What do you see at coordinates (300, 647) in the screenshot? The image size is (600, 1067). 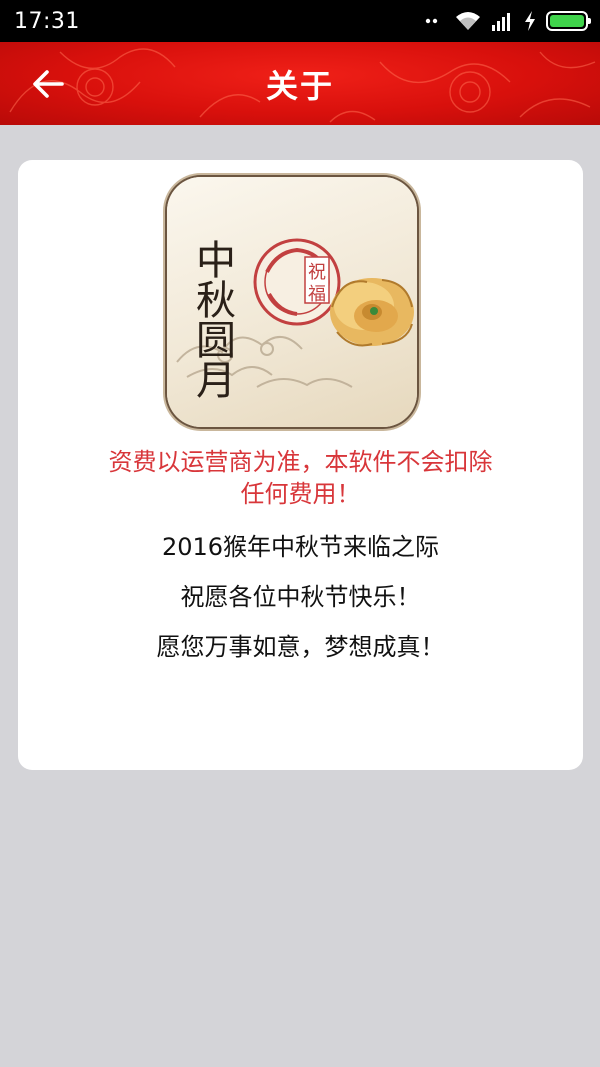 I see `greeting-line3: 愿您万事如意，梦想成真！` at bounding box center [300, 647].